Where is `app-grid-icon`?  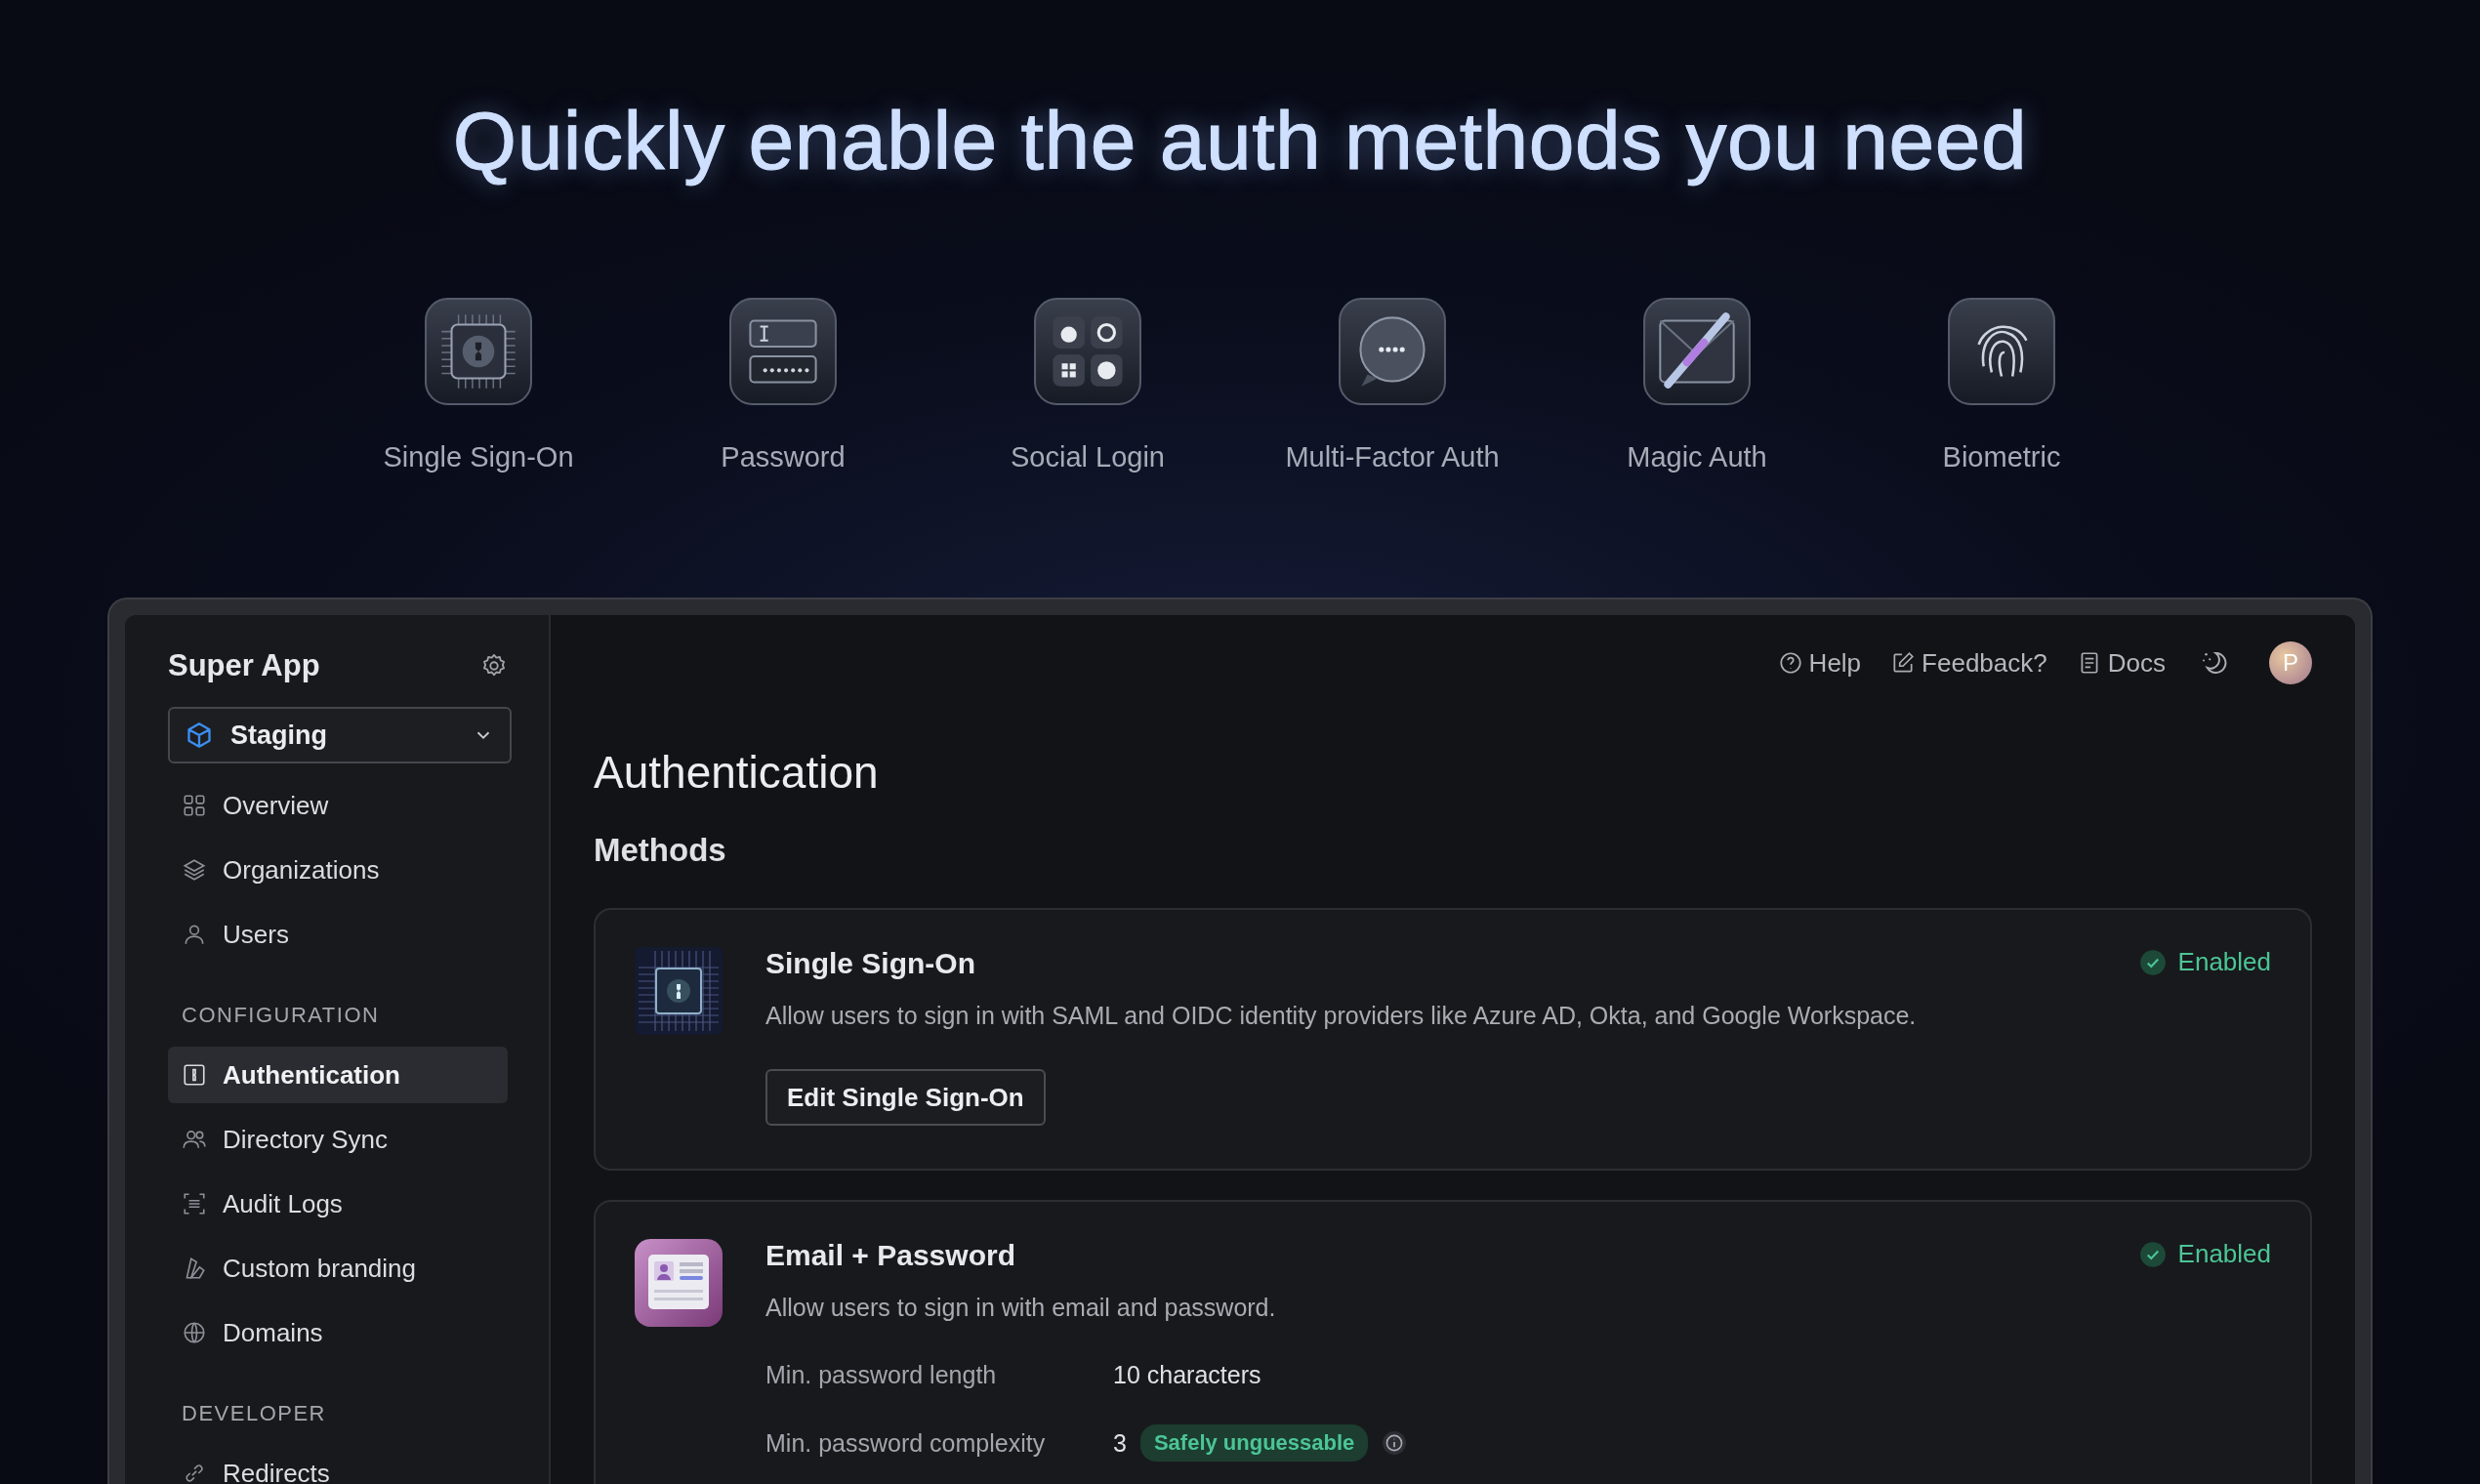 app-grid-icon is located at coordinates (1087, 352).